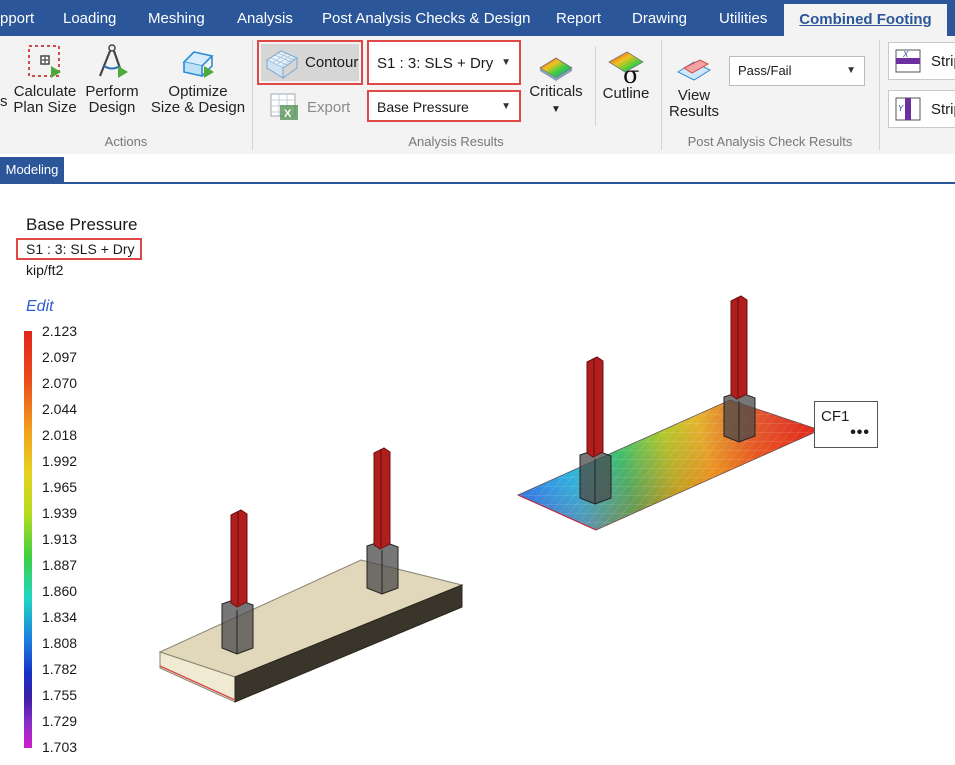 This screenshot has height=765, width=955. What do you see at coordinates (835, 416) in the screenshot?
I see `footing-label: CF1` at bounding box center [835, 416].